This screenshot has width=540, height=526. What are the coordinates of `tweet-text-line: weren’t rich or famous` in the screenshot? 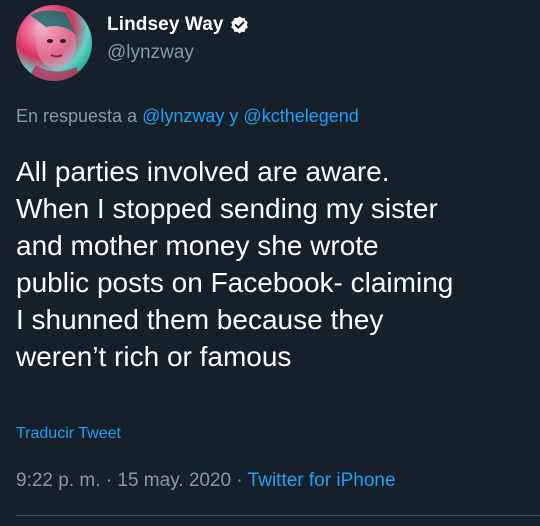 It's located at (154, 356).